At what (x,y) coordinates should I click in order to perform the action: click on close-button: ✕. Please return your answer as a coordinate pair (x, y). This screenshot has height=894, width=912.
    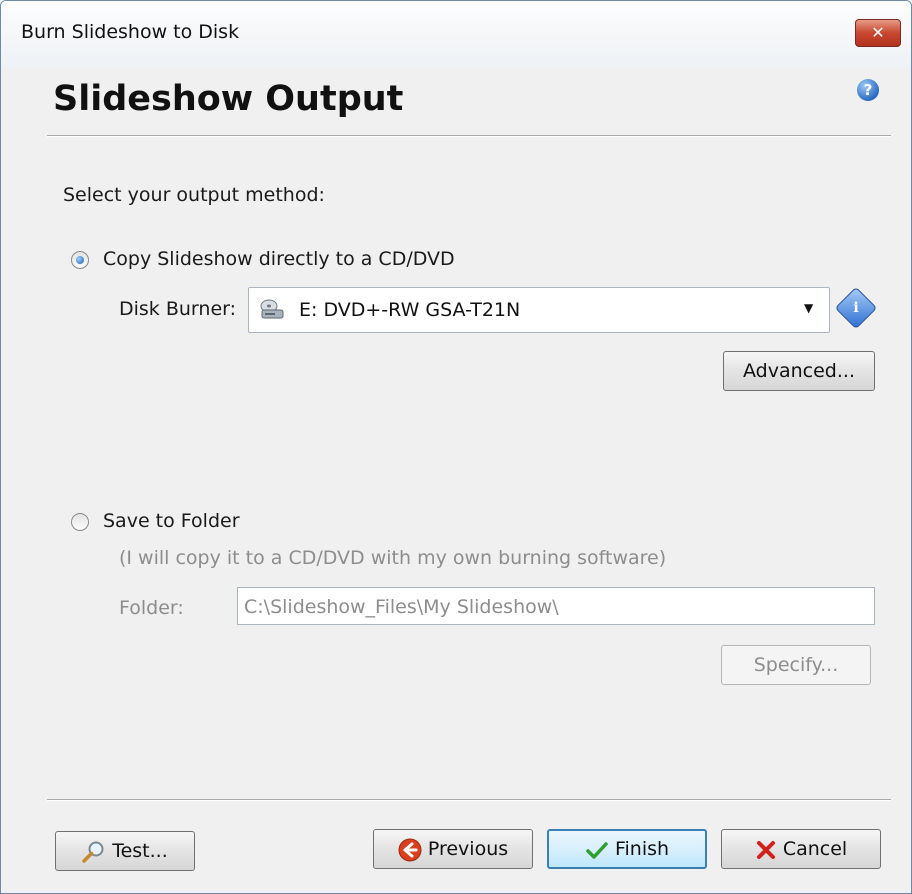
    Looking at the image, I should click on (878, 33).